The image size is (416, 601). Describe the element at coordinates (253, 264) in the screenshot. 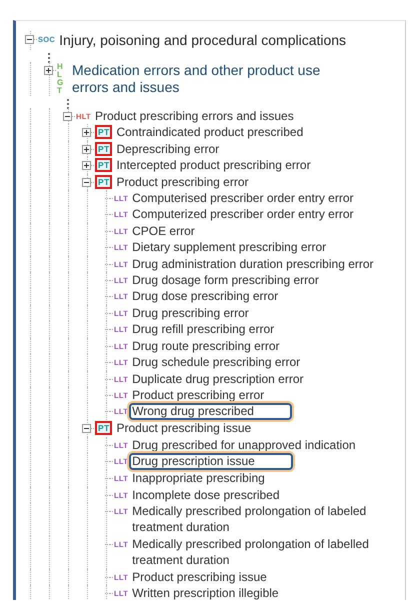

I see `term-label: Drug administration duration prescribing error` at that location.